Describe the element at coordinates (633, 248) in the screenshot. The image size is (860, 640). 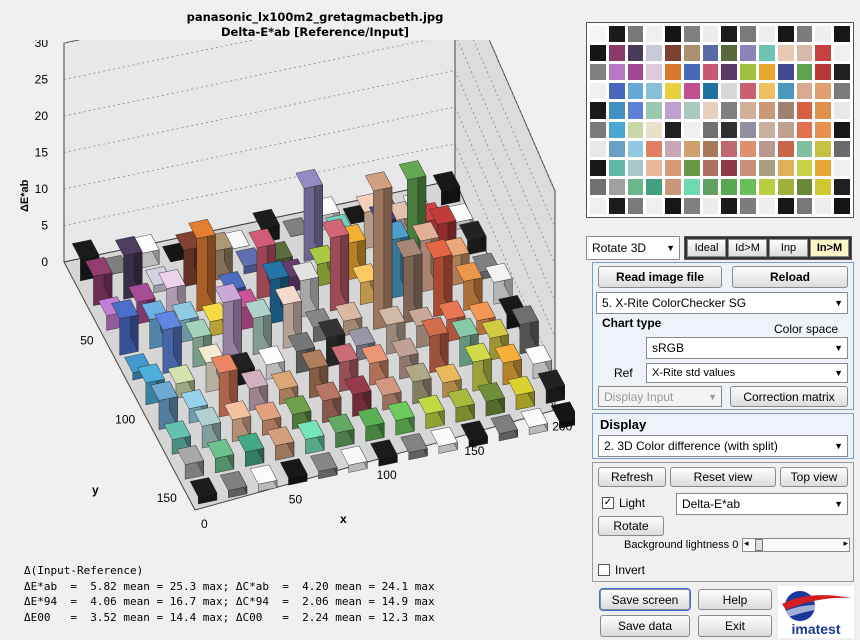
I see `rotate-mode-select: Rotate 3D ▼` at that location.